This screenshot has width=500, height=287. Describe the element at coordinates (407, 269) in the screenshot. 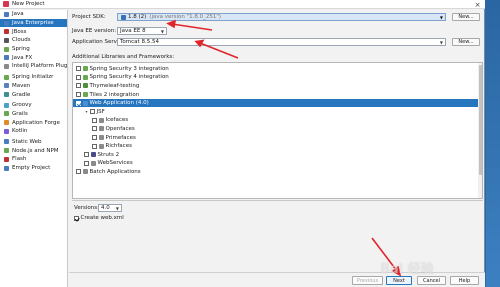

I see `watermark-text: Bai 经验` at that location.